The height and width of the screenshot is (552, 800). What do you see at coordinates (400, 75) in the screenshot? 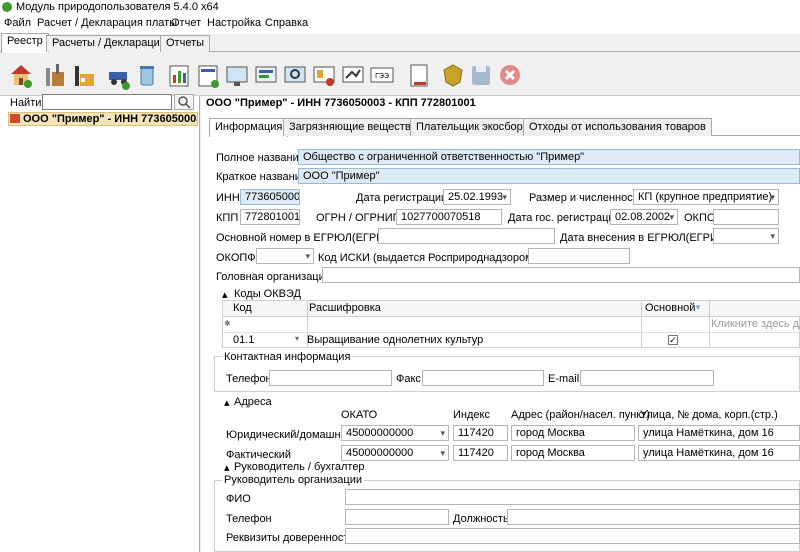
I see `toolbar: ГЭЭ` at bounding box center [400, 75].